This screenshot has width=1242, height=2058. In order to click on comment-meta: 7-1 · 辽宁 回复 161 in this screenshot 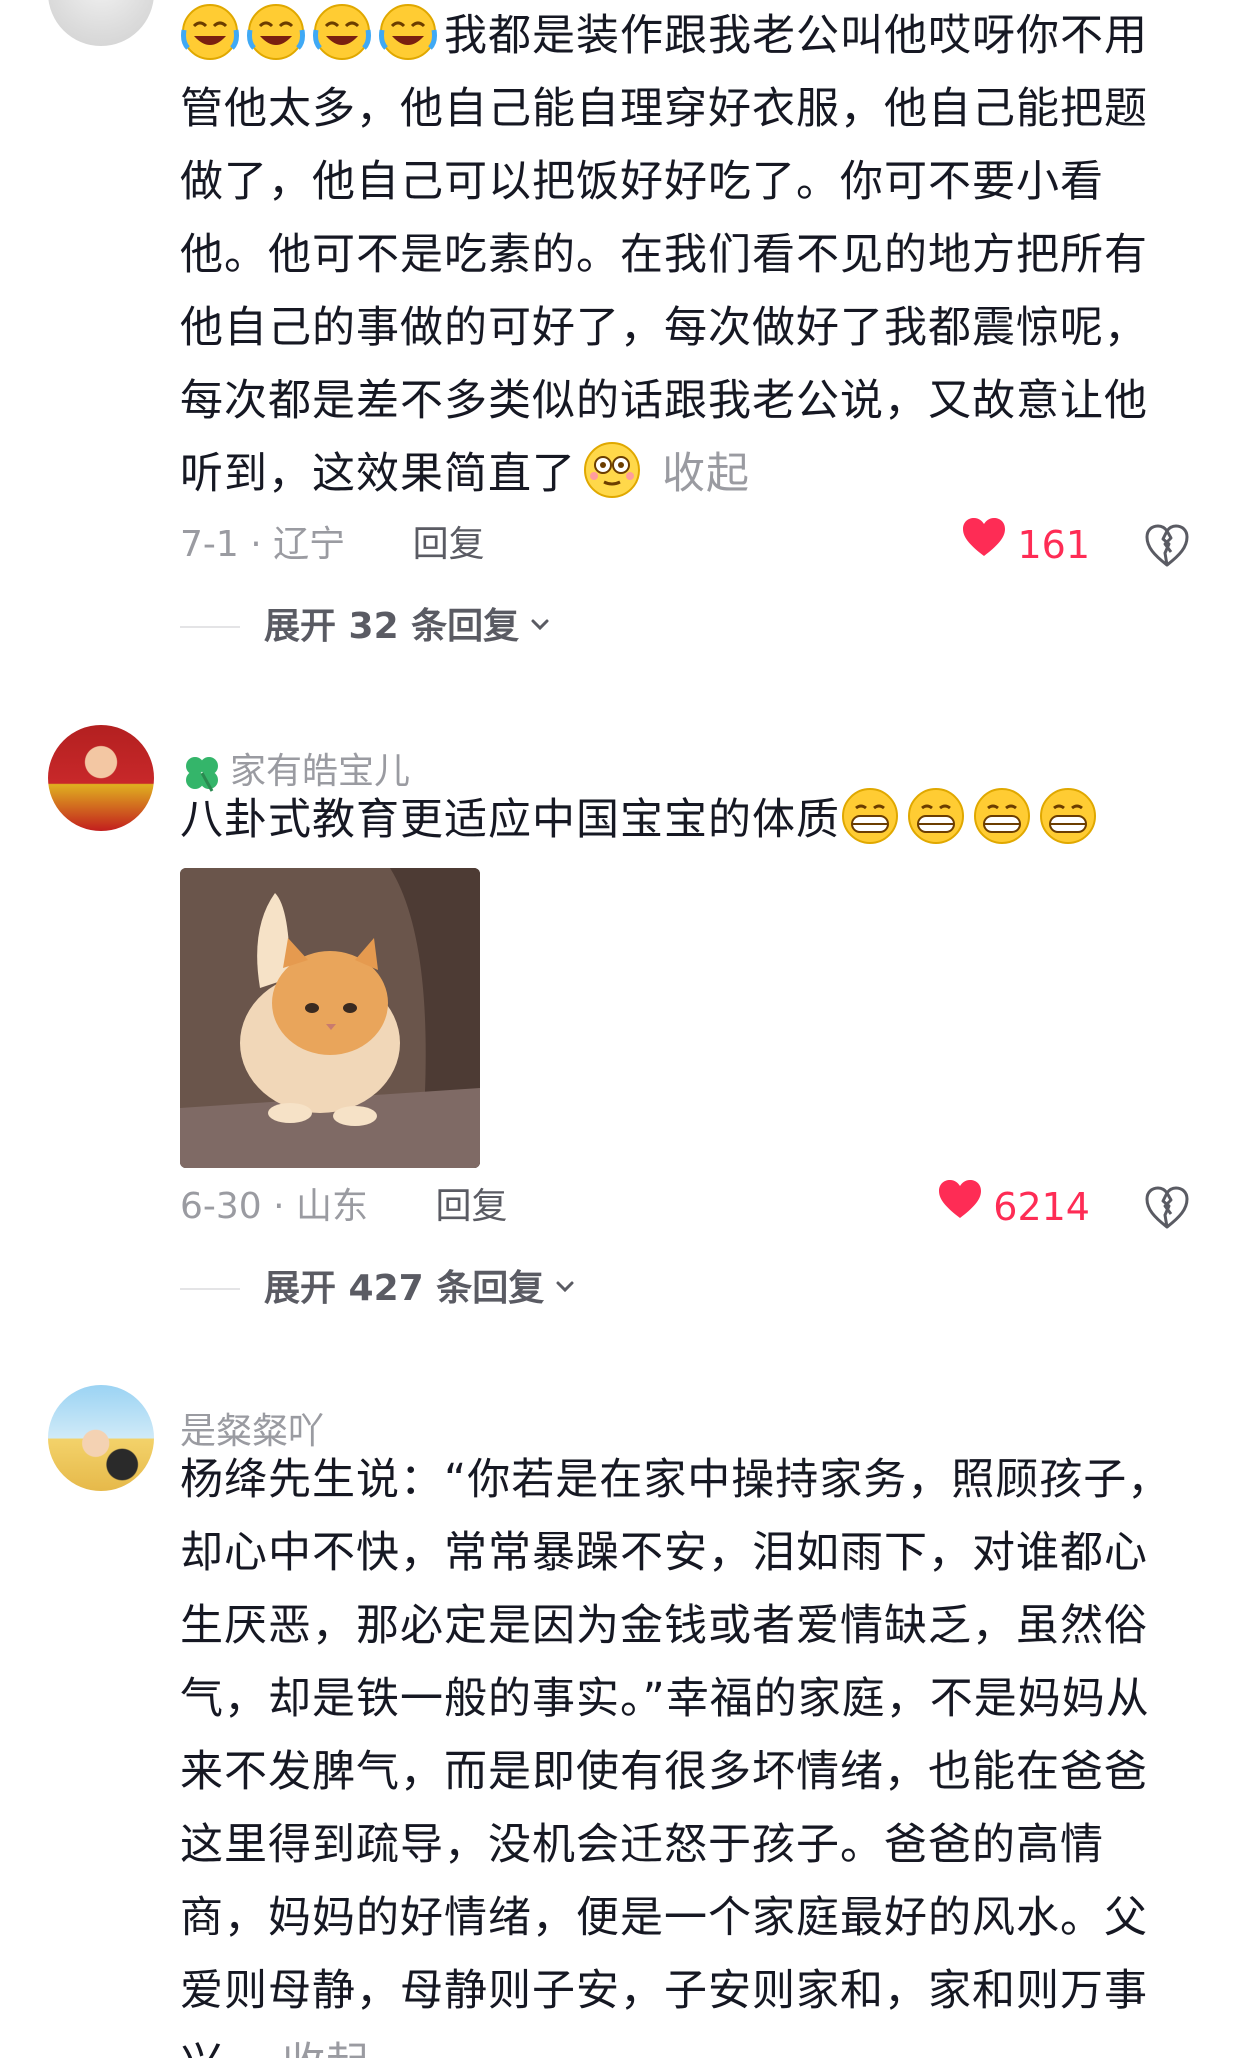, I will do `click(690, 545)`.